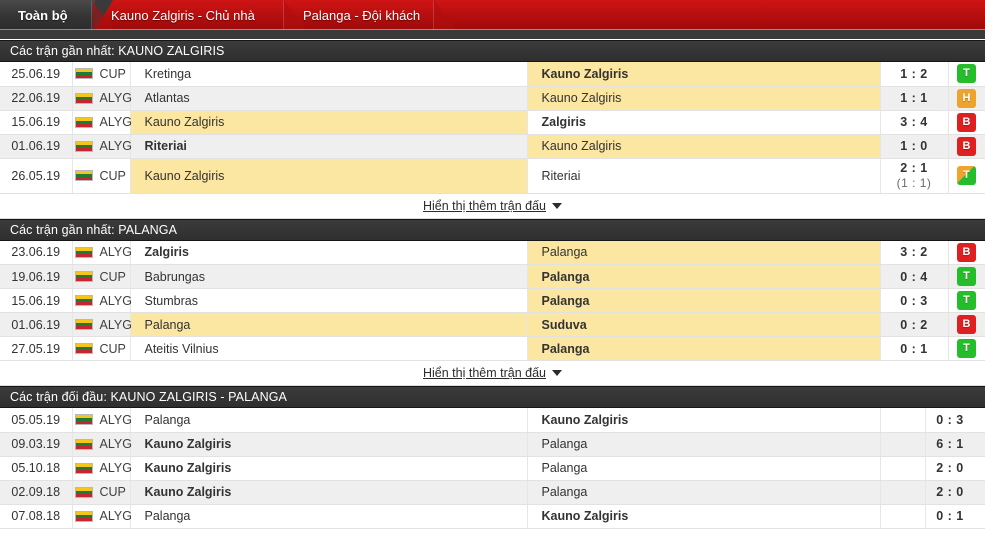 The width and height of the screenshot is (985, 555). I want to click on tab-label: Kauno Zalgiris - Chủ nhà, so click(183, 15).